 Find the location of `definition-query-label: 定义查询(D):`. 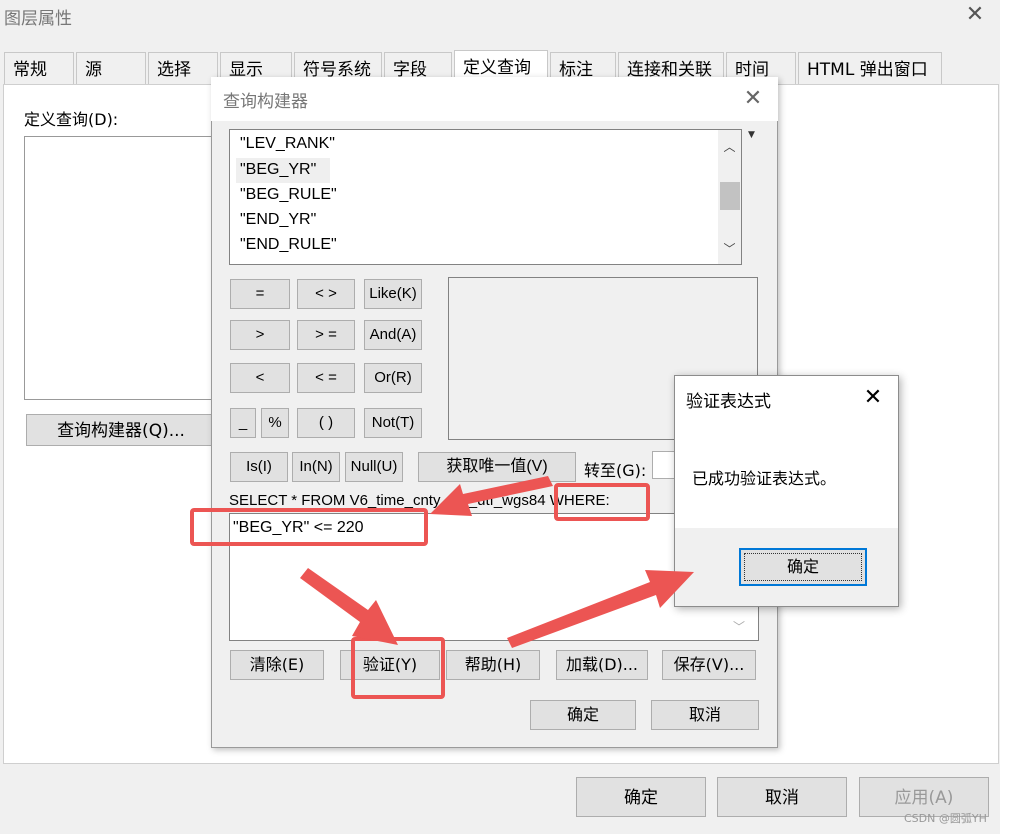

definition-query-label: 定义查询(D): is located at coordinates (71, 119).